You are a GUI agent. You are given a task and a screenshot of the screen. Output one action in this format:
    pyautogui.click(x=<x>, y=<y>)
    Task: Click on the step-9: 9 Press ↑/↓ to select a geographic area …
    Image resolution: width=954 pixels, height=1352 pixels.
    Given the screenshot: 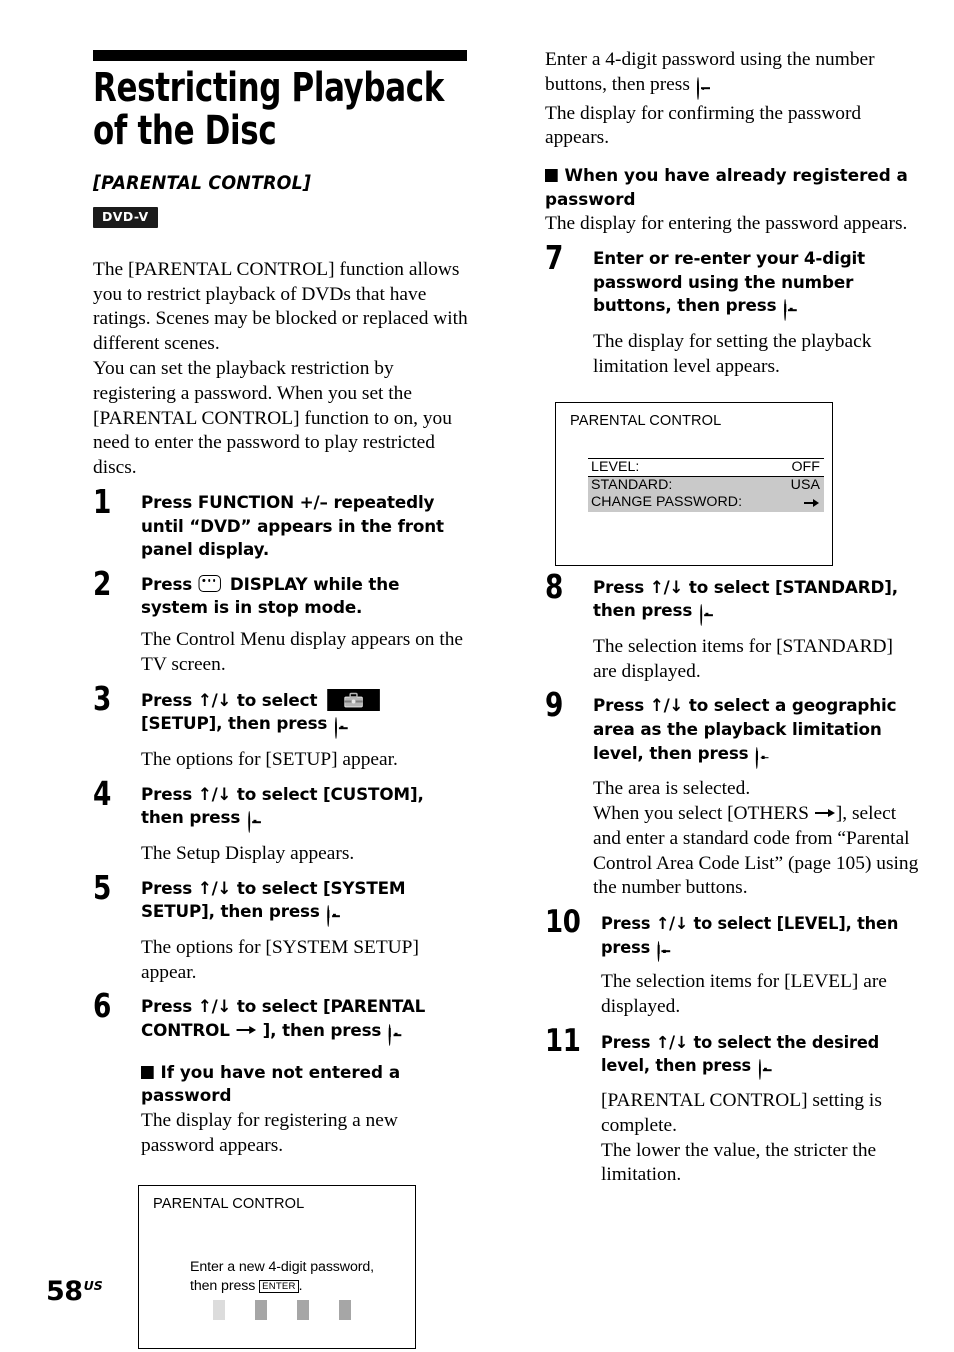 What is the action you would take?
    pyautogui.click(x=732, y=794)
    